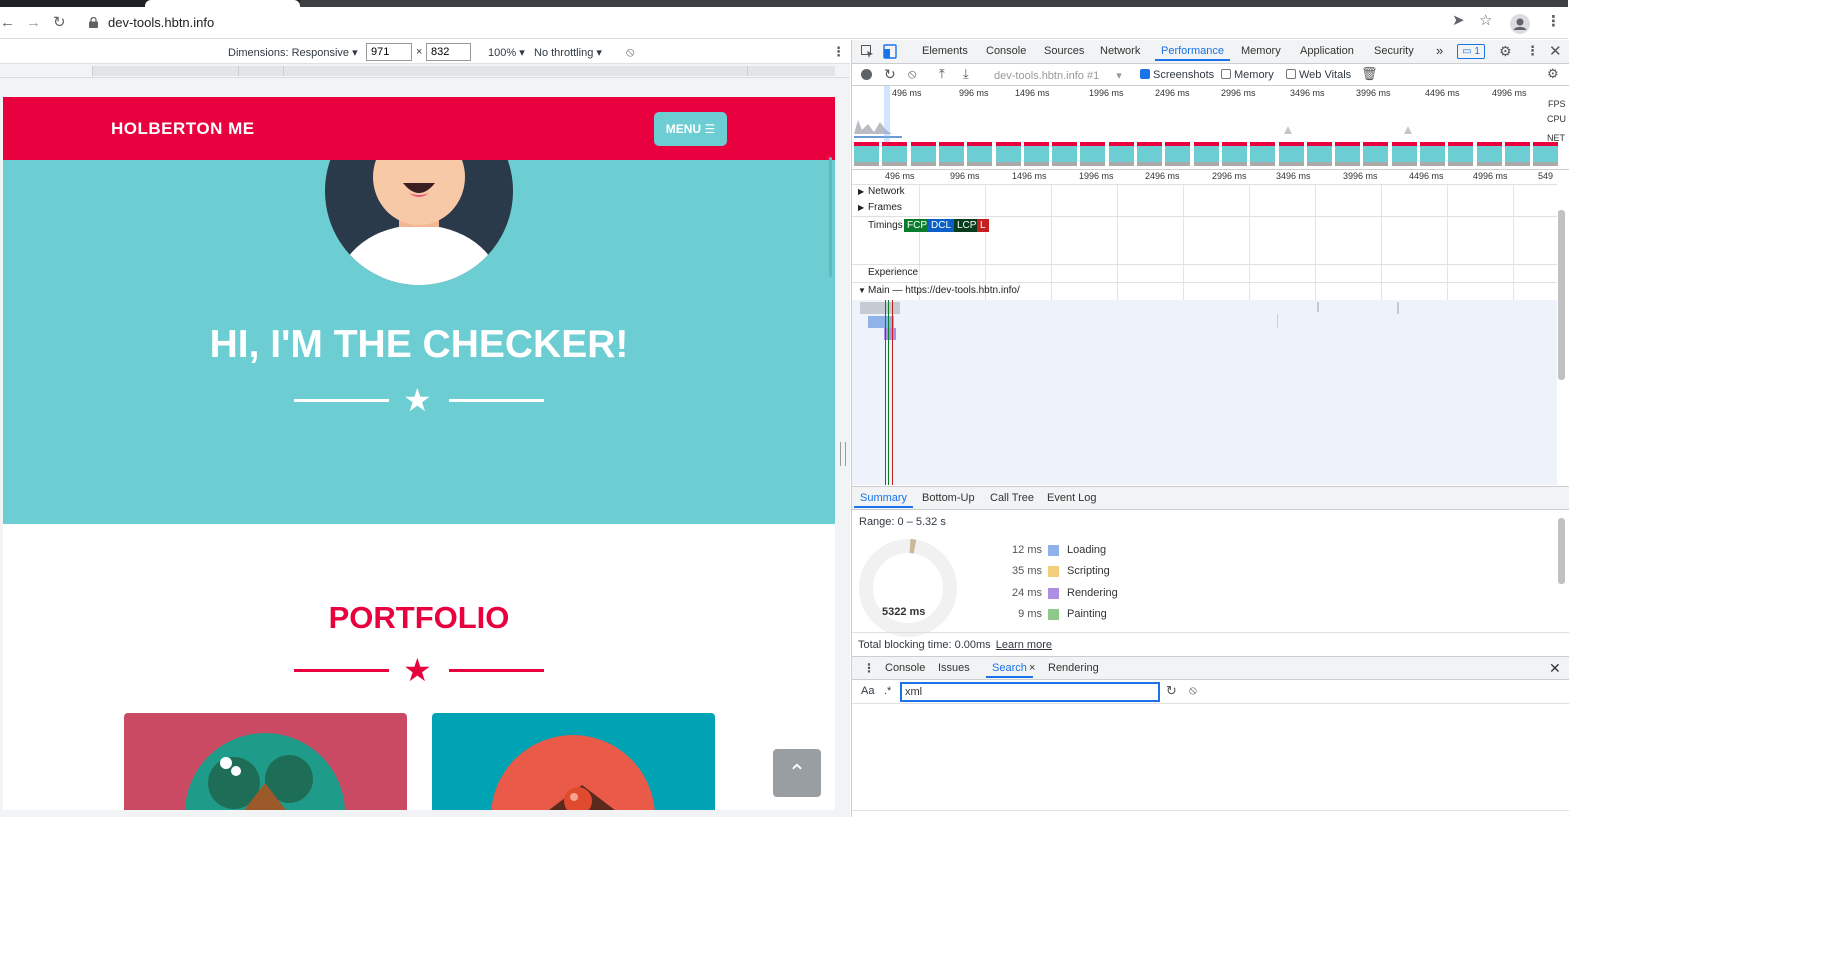 This screenshot has height=954, width=1832. I want to click on network-track-label: Network, so click(886, 191).